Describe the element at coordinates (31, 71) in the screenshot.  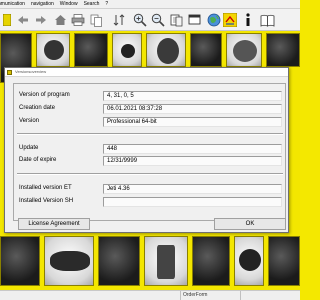
I see `dialog-title: Versionsoverview` at that location.